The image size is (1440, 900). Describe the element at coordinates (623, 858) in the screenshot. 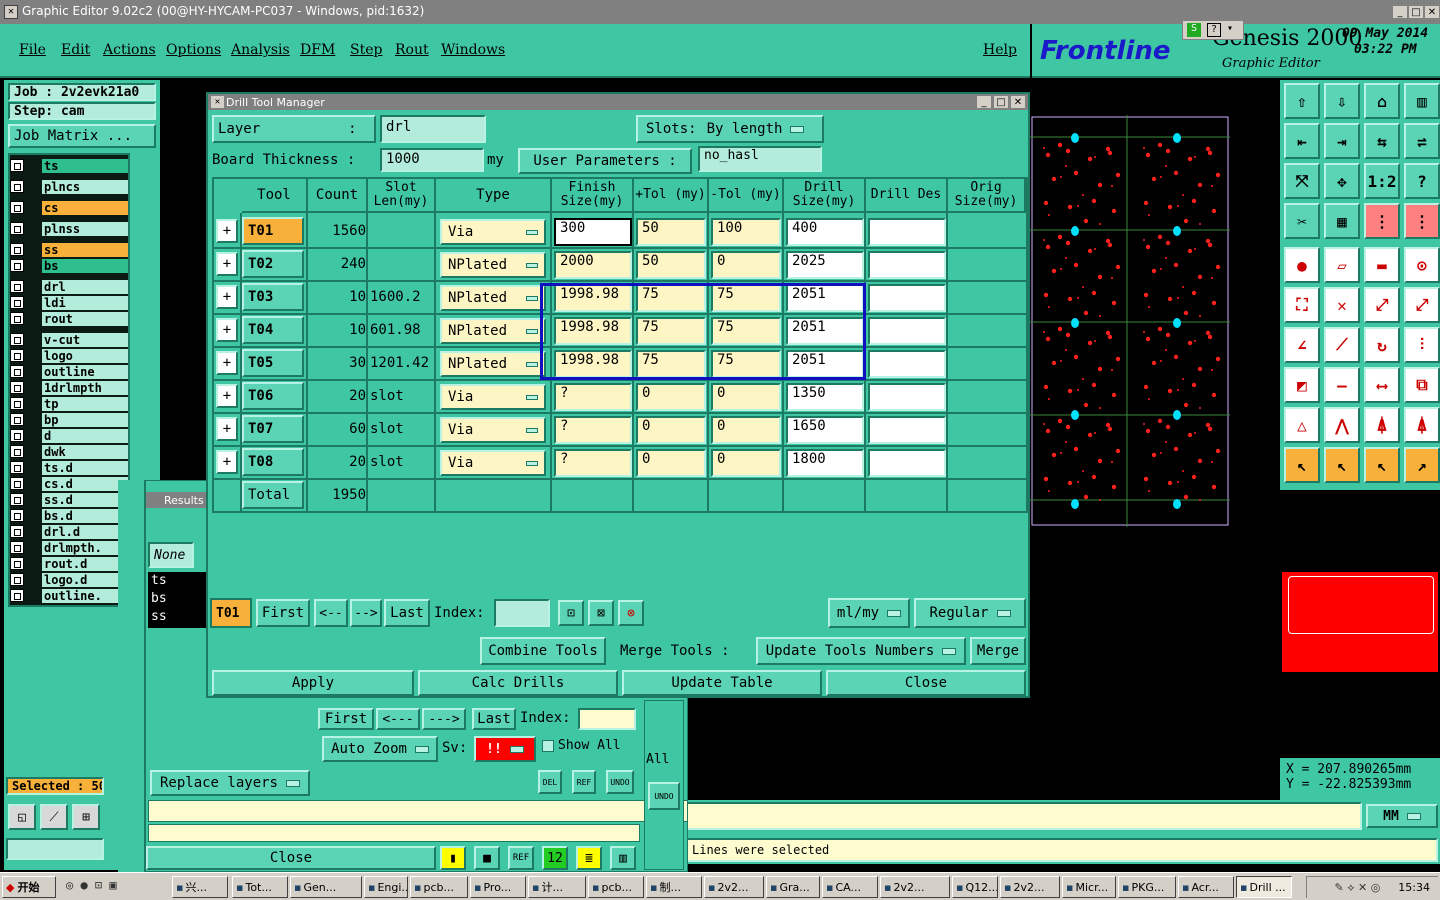

I see `chart-icon: ▥` at that location.